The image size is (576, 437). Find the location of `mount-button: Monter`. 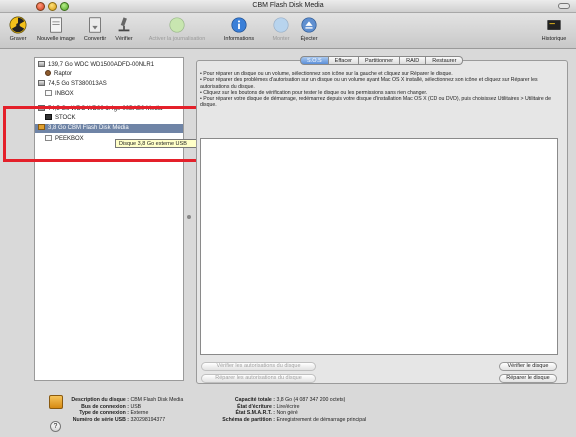

mount-button: Monter is located at coordinates (281, 29).